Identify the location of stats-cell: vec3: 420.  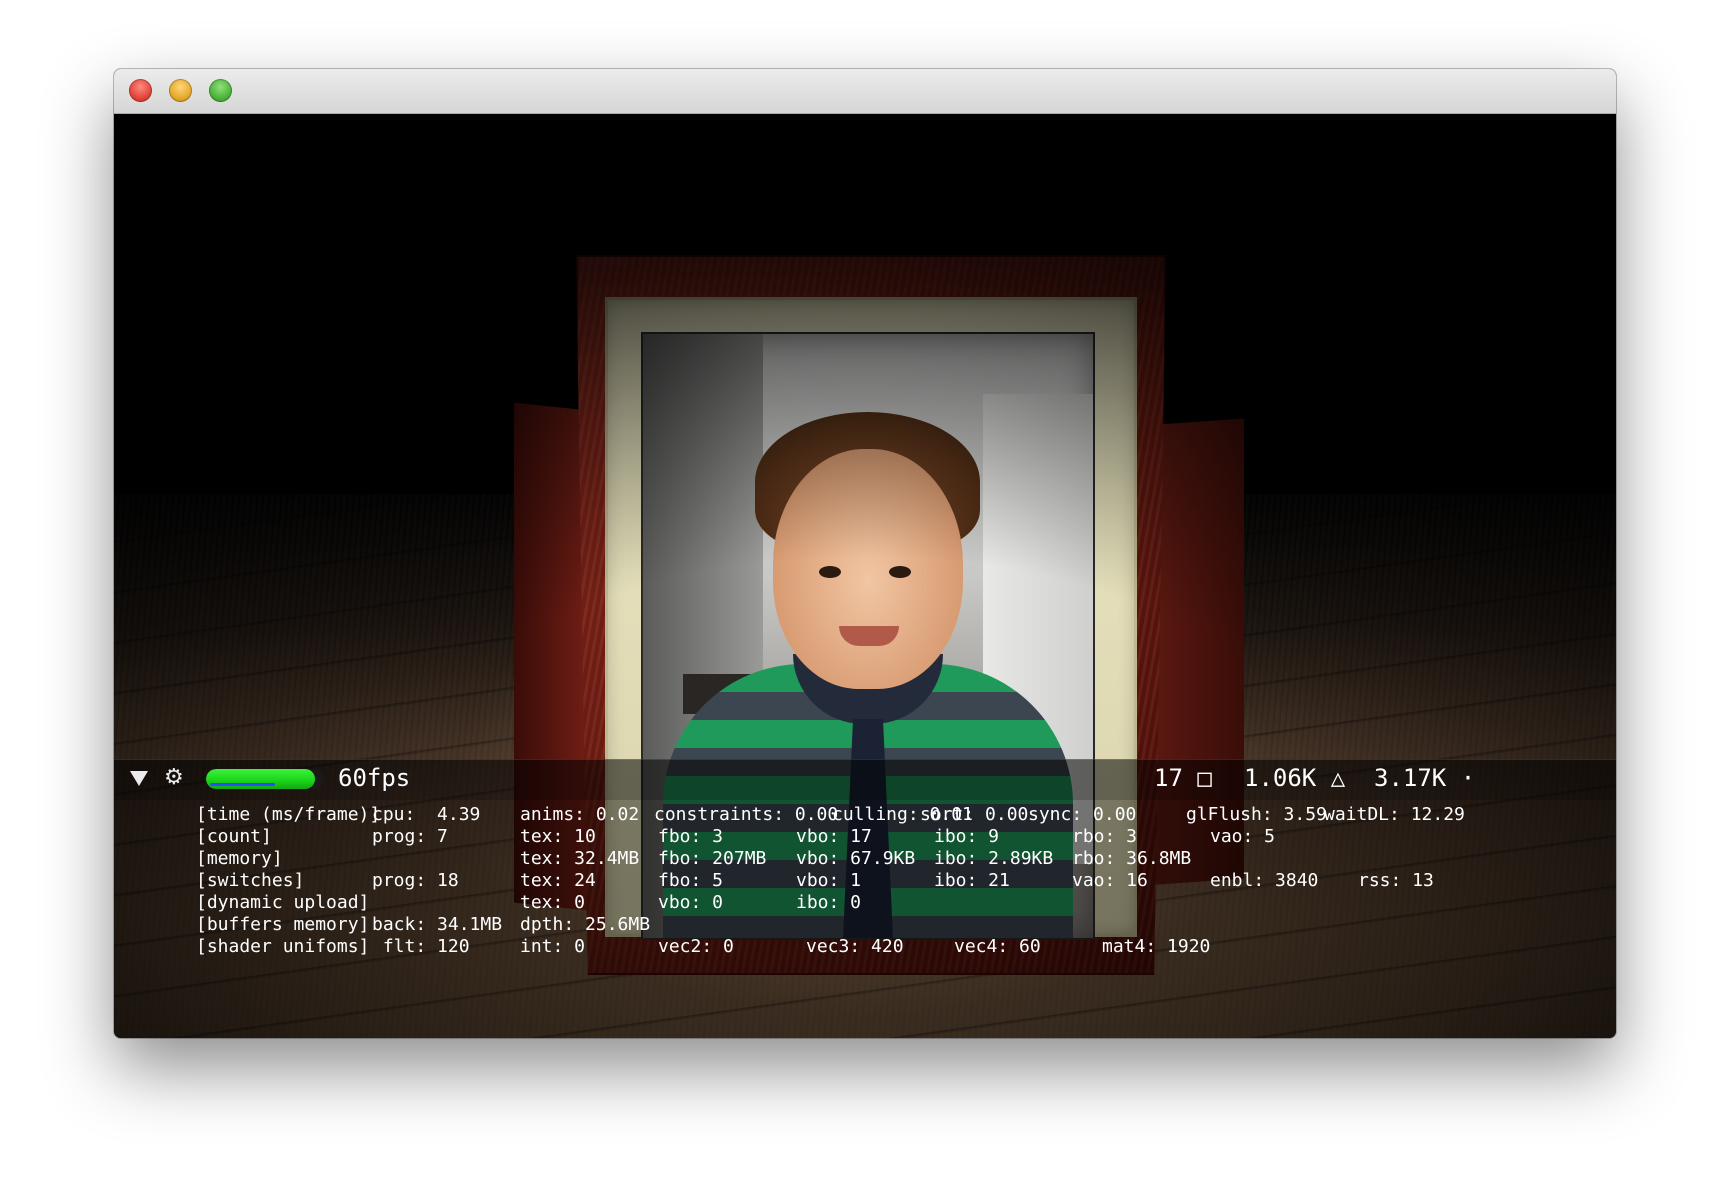
(855, 946).